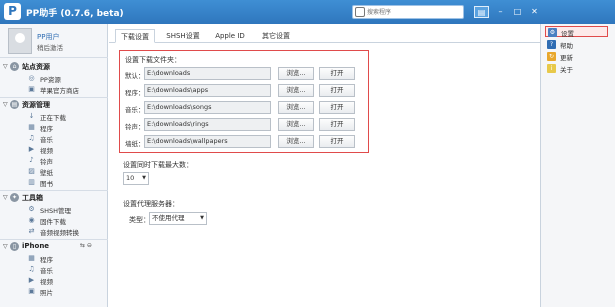 This screenshot has width=615, height=307. I want to click on max-downloads-select: 10 ▼, so click(136, 178).